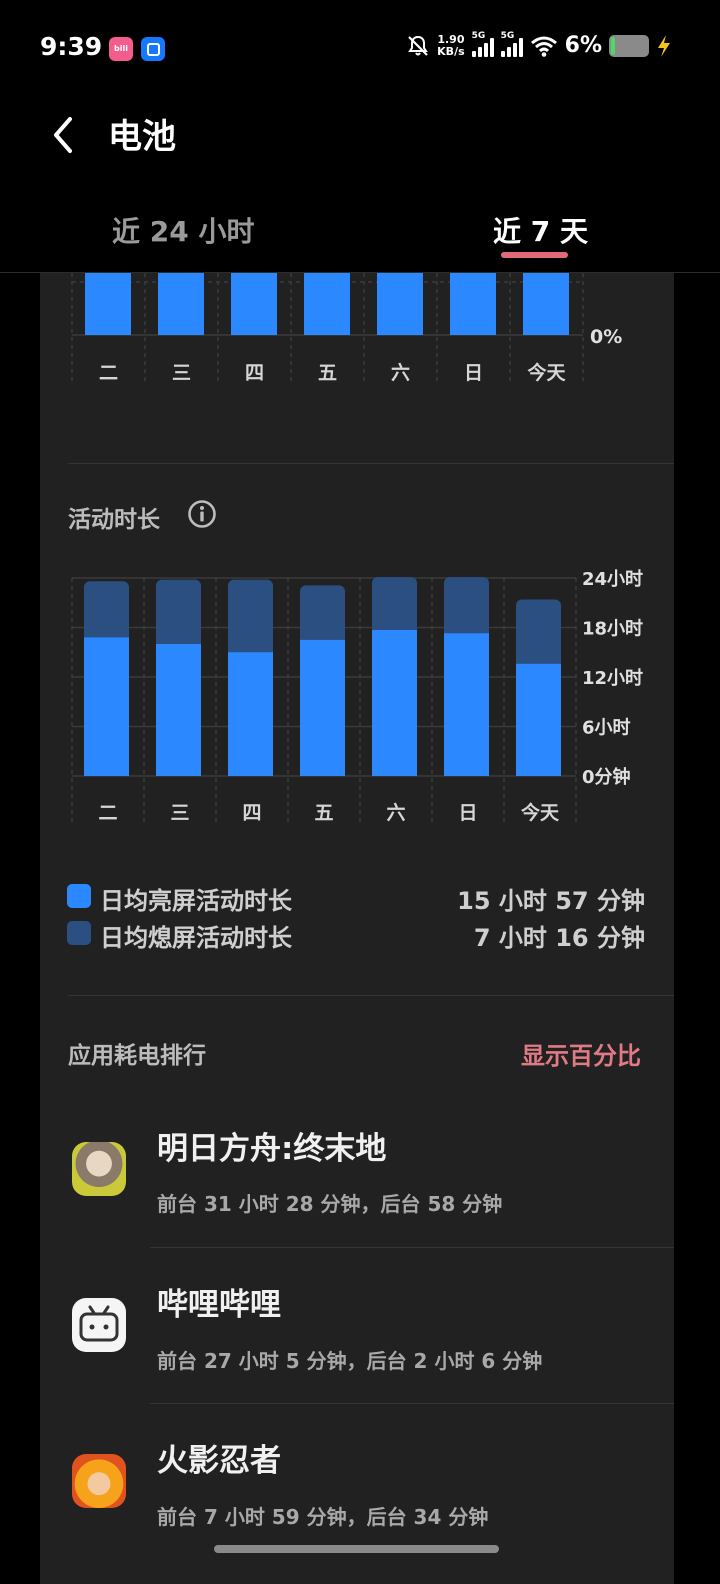  Describe the element at coordinates (551, 901) in the screenshot. I see `legend-value-screen-on: 15 小时 57 分钟` at that location.